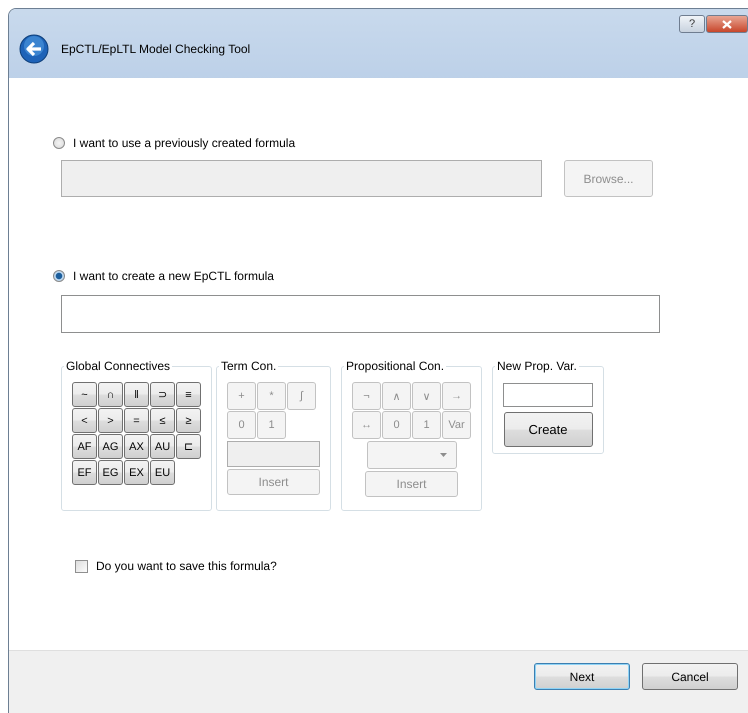  Describe the element at coordinates (110, 472) in the screenshot. I see `symbol-key: EG` at that location.